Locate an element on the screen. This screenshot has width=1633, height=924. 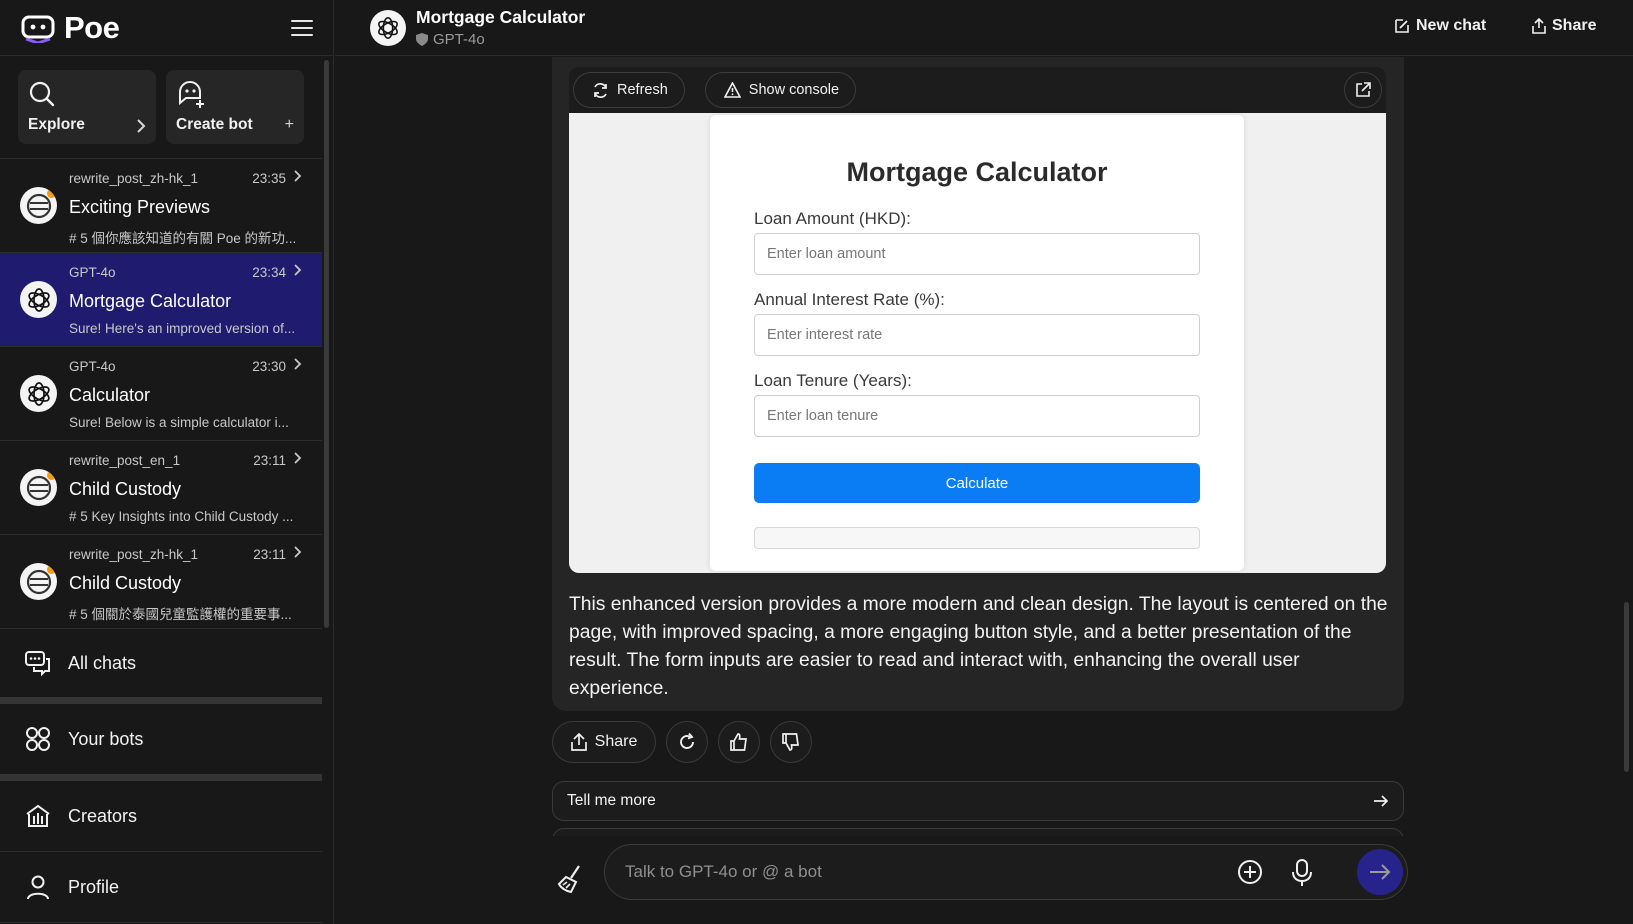
message-input is located at coordinates (915, 872).